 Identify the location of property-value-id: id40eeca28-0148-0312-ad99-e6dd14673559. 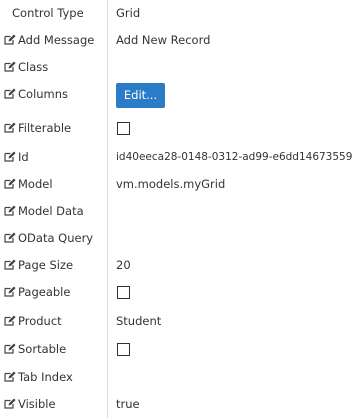
(234, 157).